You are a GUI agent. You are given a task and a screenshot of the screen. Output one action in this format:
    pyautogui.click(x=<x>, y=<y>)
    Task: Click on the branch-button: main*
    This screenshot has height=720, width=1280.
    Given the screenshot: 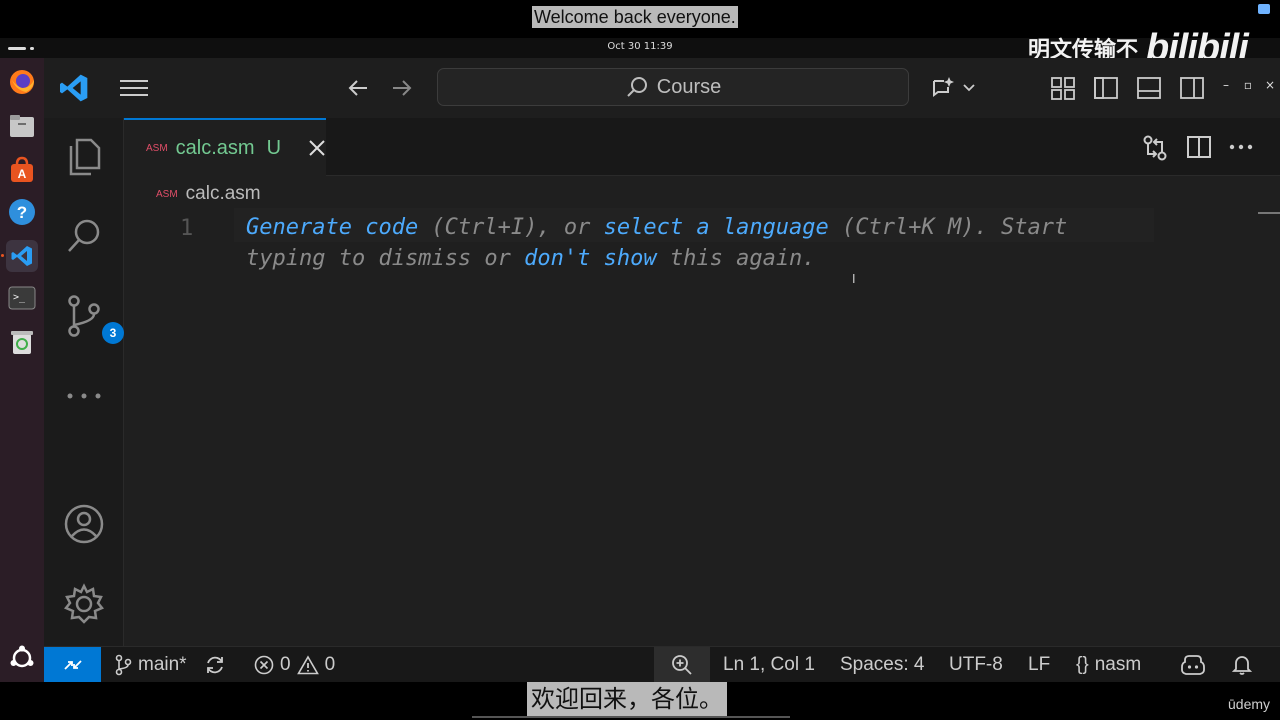 What is the action you would take?
    pyautogui.click(x=150, y=665)
    